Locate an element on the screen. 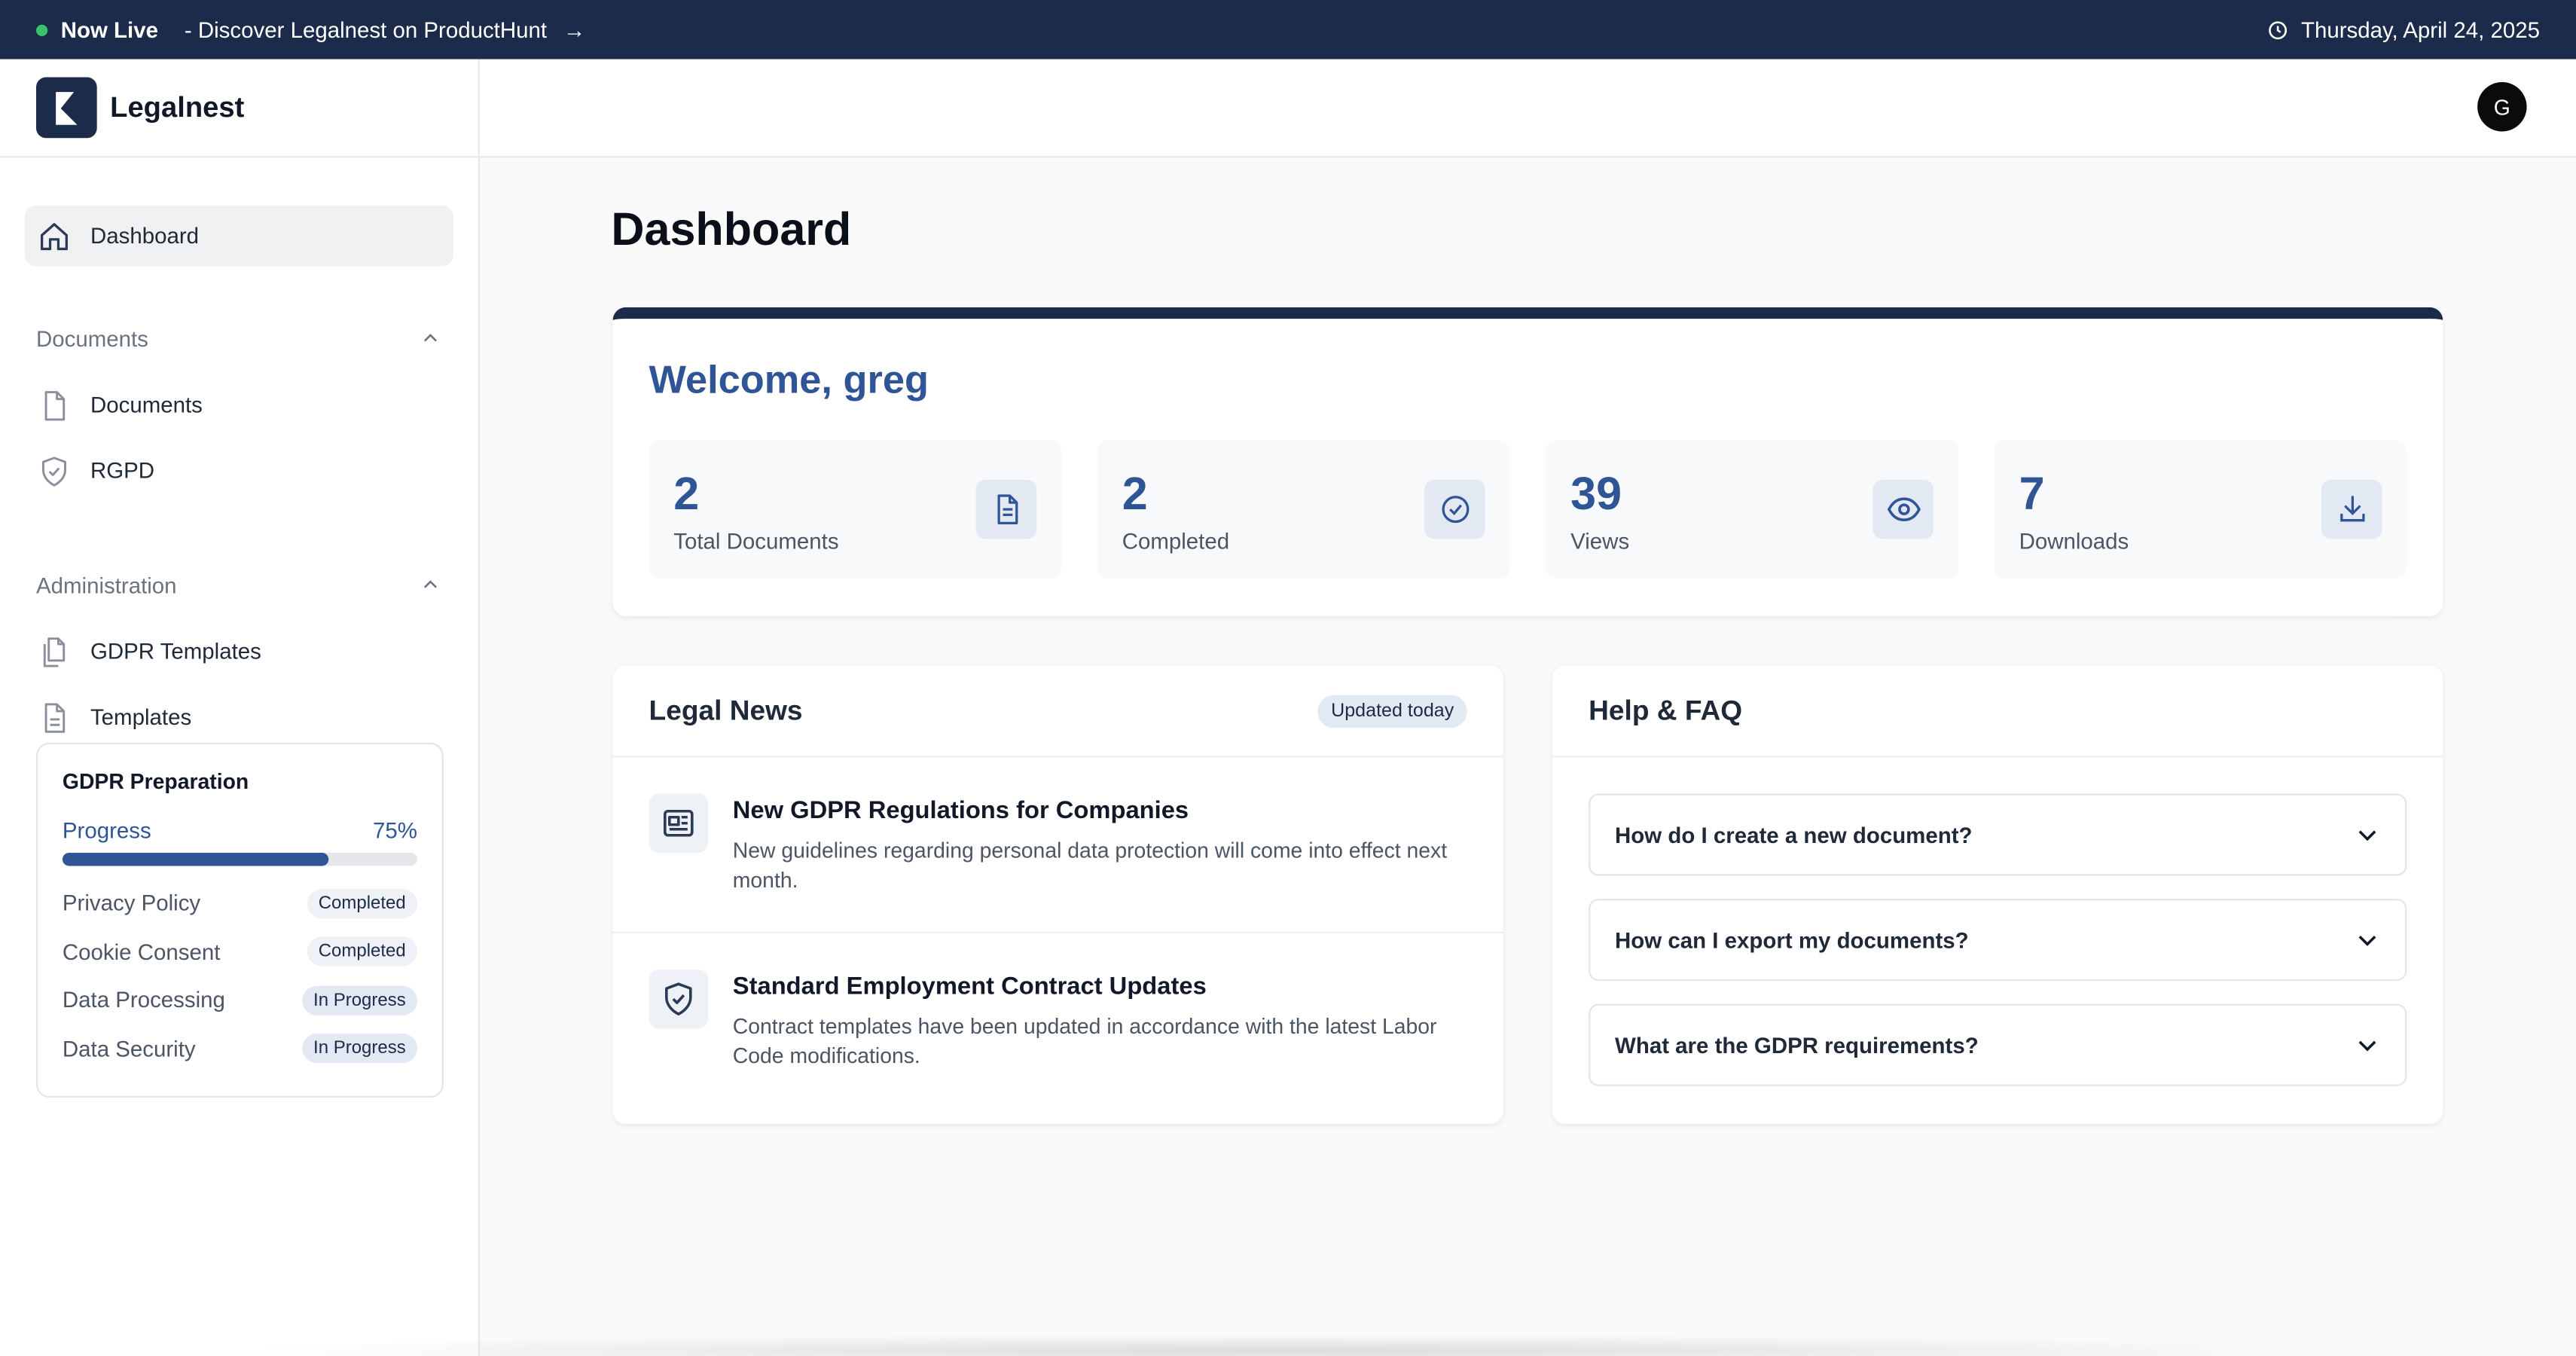 Image resolution: width=2576 pixels, height=1356 pixels. eye-icon is located at coordinates (1903, 509).